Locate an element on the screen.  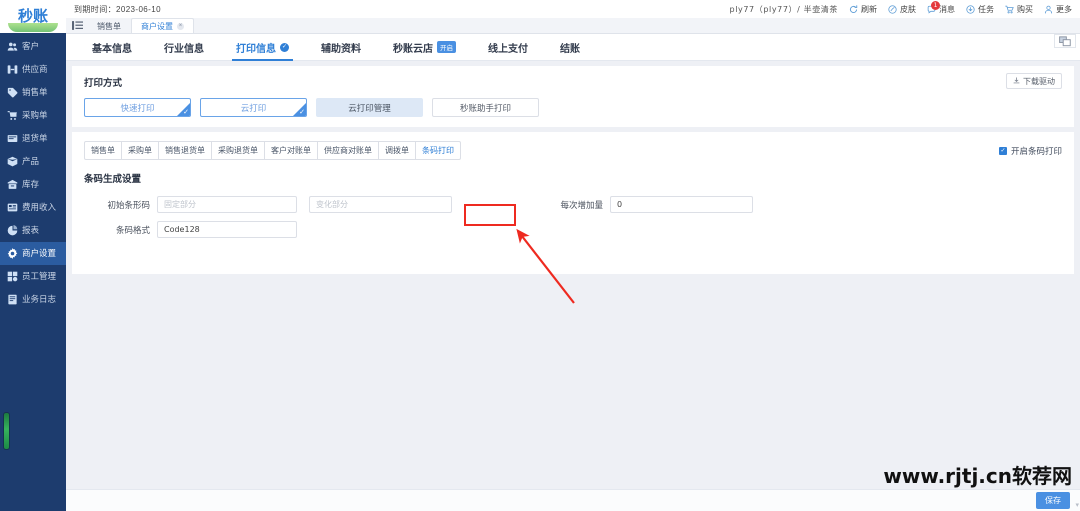
staff-icon is located at coordinates (12, 276).